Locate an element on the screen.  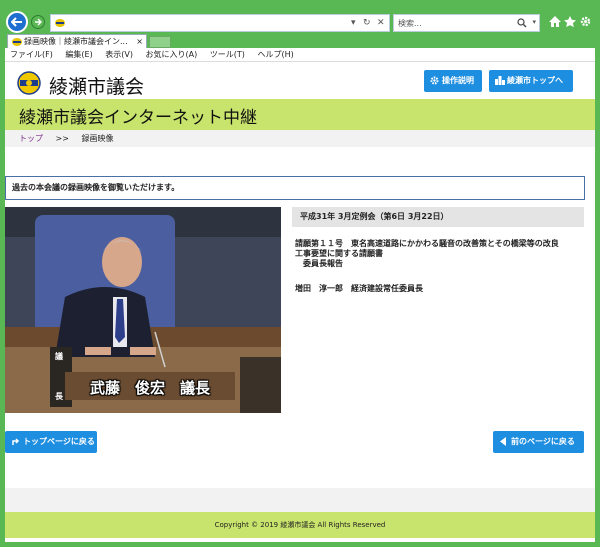
arrow-right-icon is located at coordinates (38, 22).